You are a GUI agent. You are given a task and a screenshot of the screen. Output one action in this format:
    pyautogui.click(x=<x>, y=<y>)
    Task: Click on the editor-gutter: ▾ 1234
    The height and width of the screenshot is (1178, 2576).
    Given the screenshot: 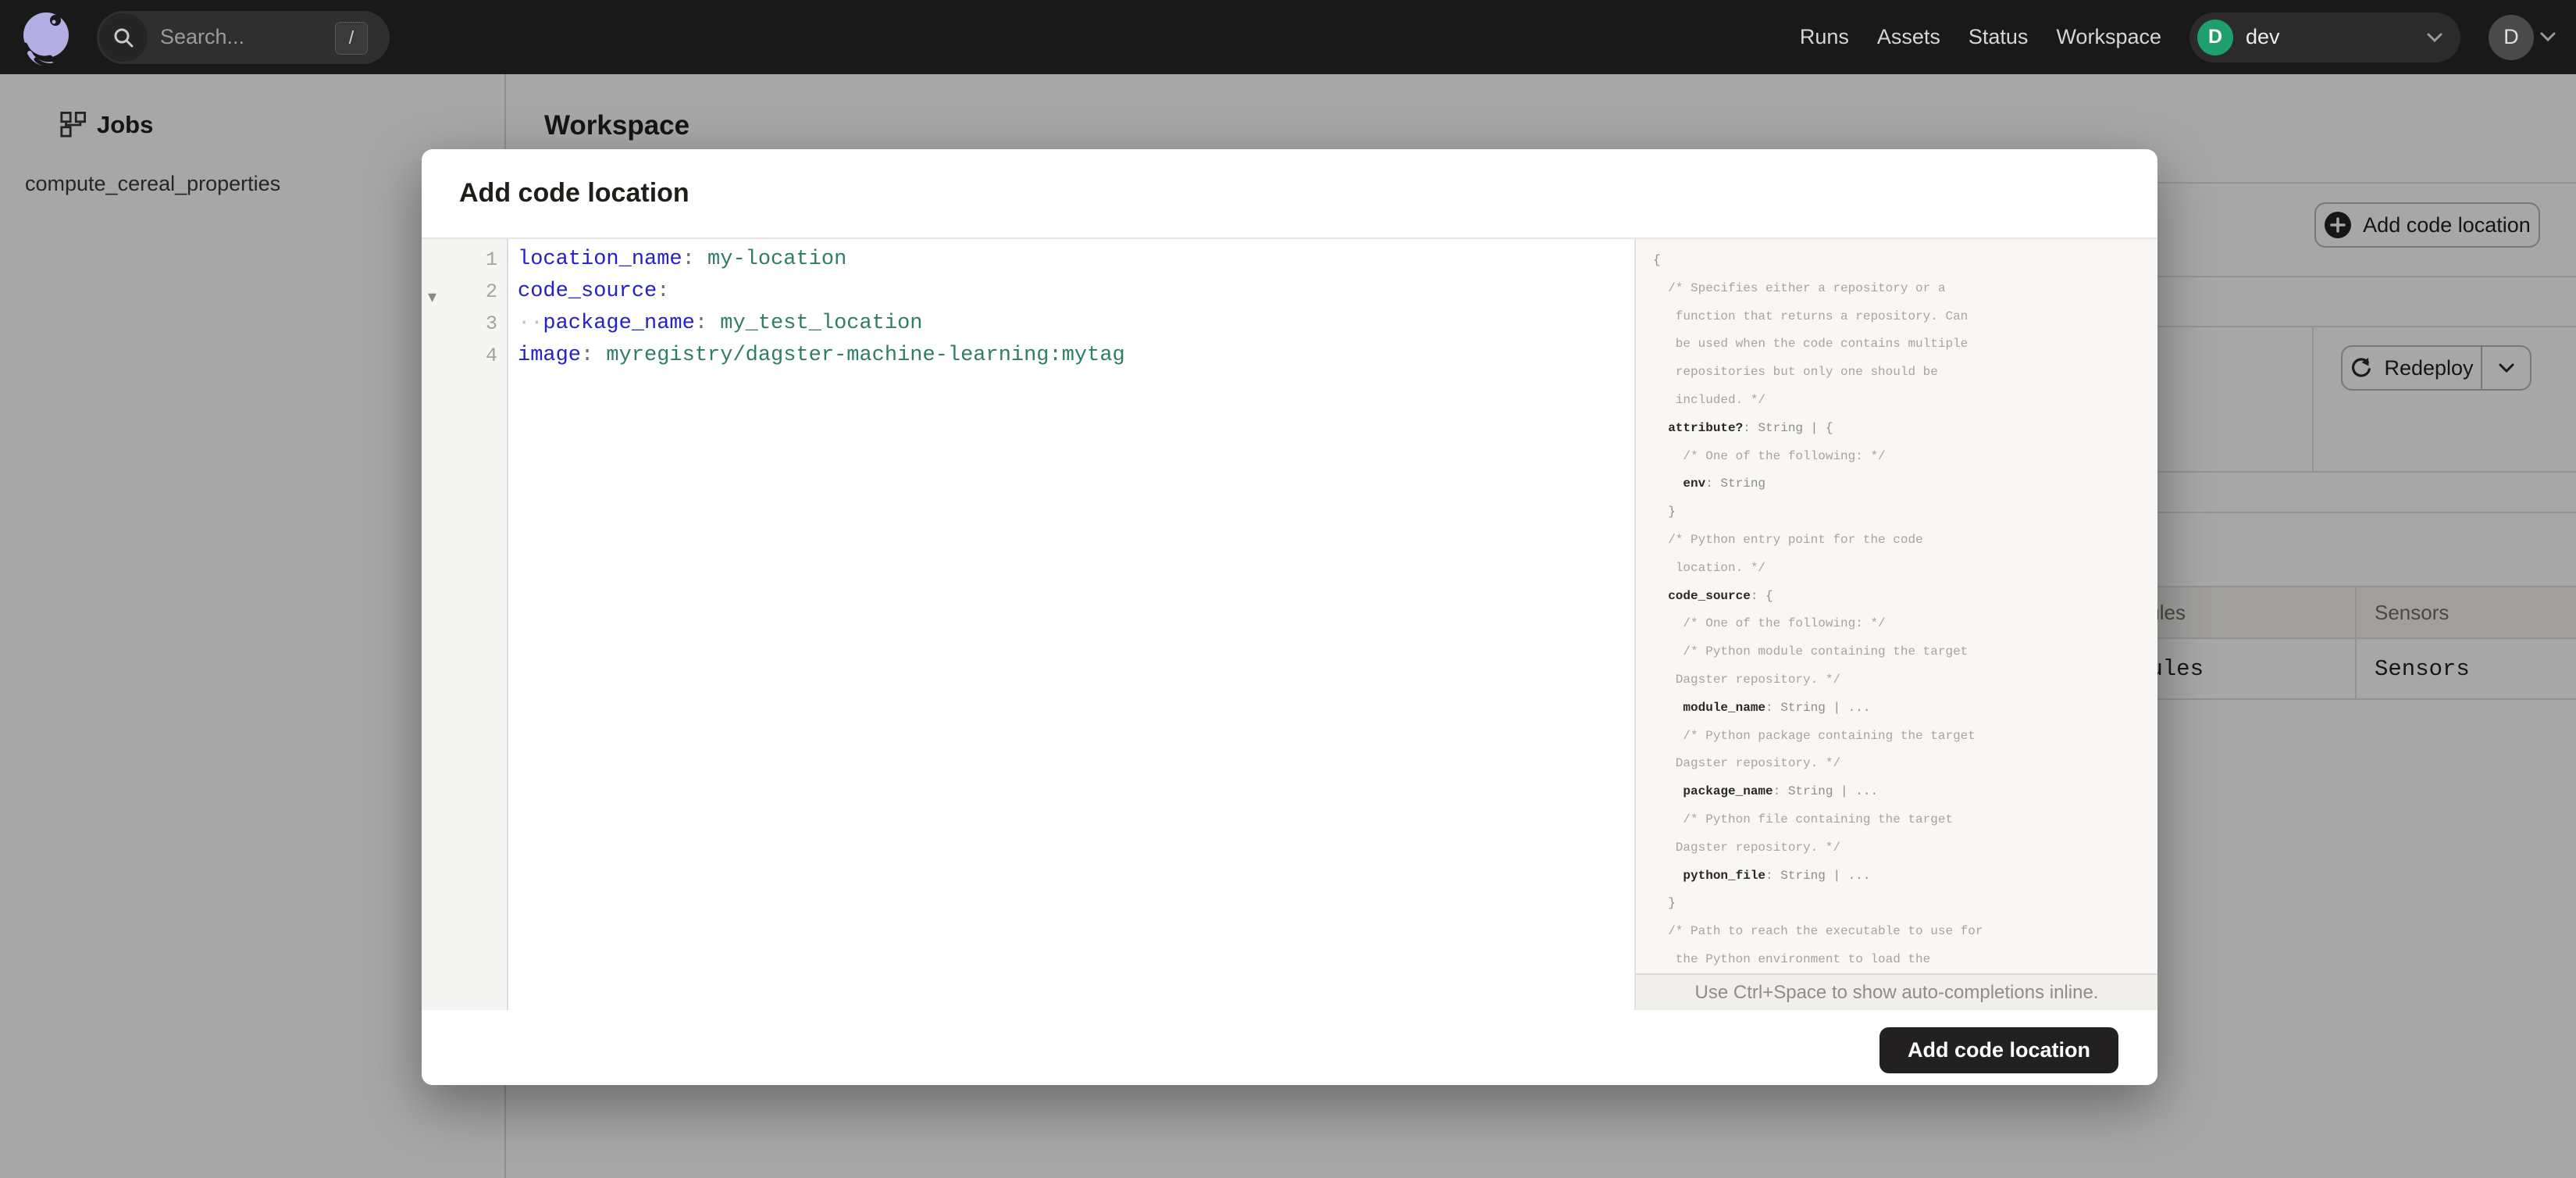 What is the action you would take?
    pyautogui.click(x=465, y=624)
    